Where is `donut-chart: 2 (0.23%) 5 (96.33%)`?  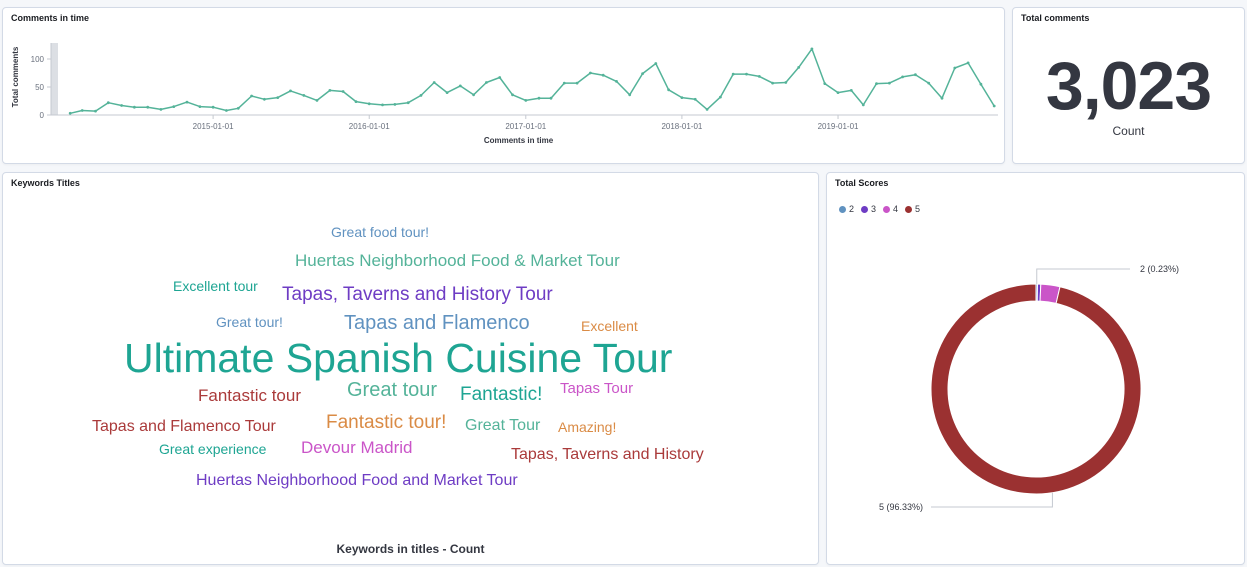
donut-chart: 2 (0.23%) 5 (96.33%) is located at coordinates (1029, 388).